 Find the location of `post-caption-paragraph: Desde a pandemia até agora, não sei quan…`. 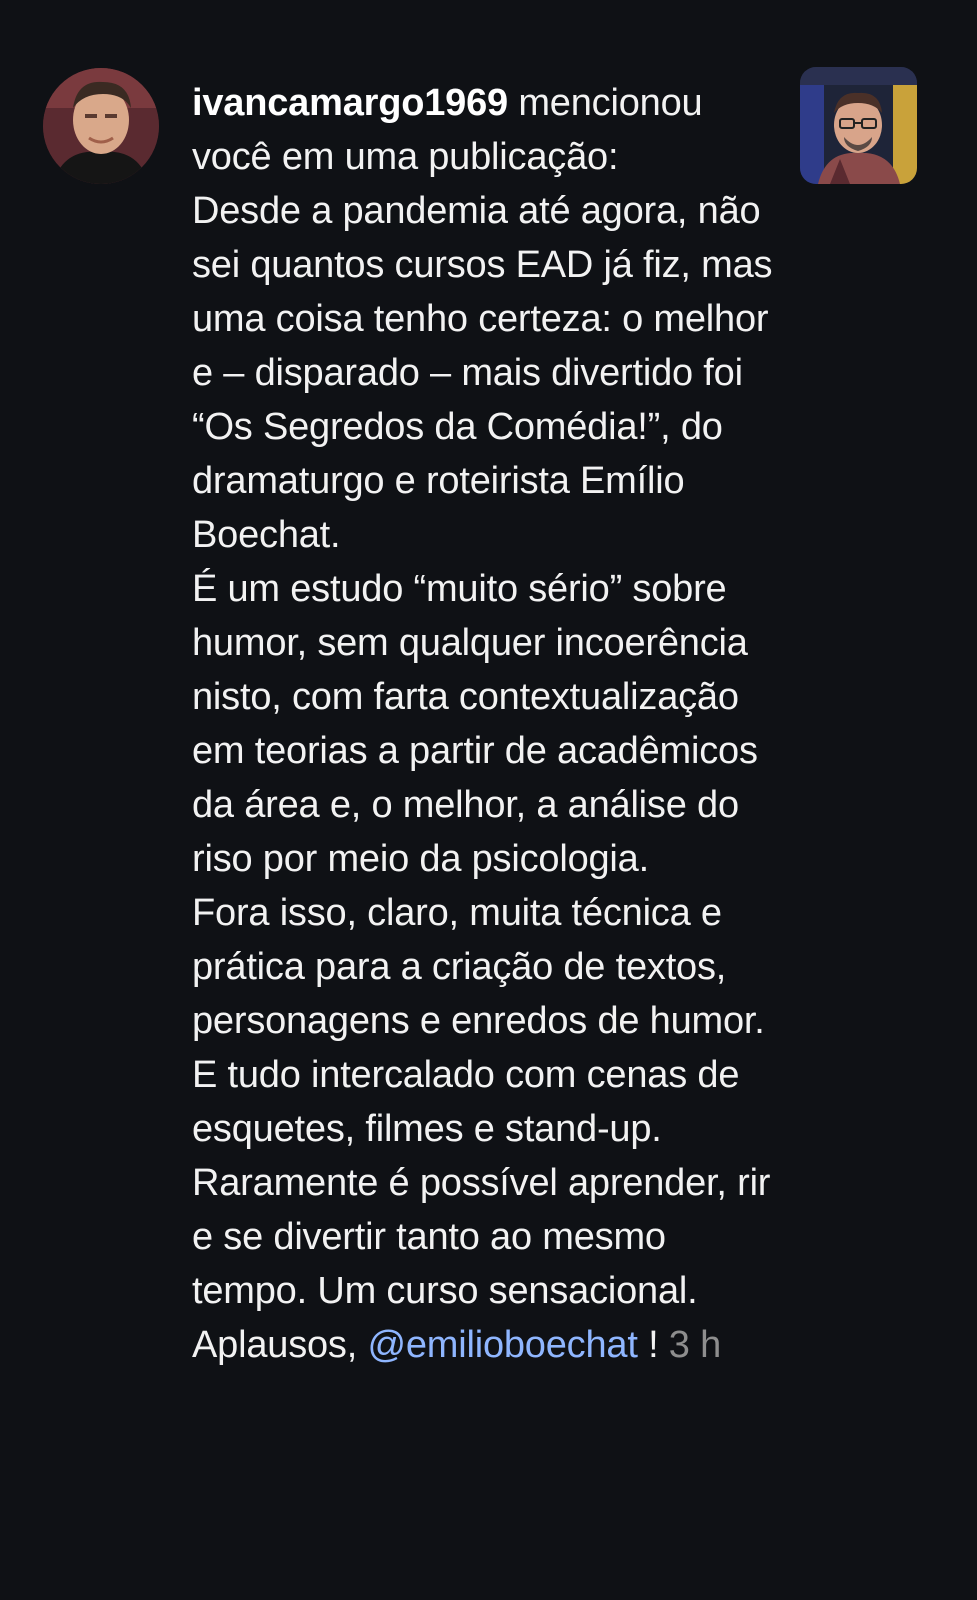

post-caption-paragraph: Desde a pandemia até agora, não sei quan… is located at coordinates (487, 373).